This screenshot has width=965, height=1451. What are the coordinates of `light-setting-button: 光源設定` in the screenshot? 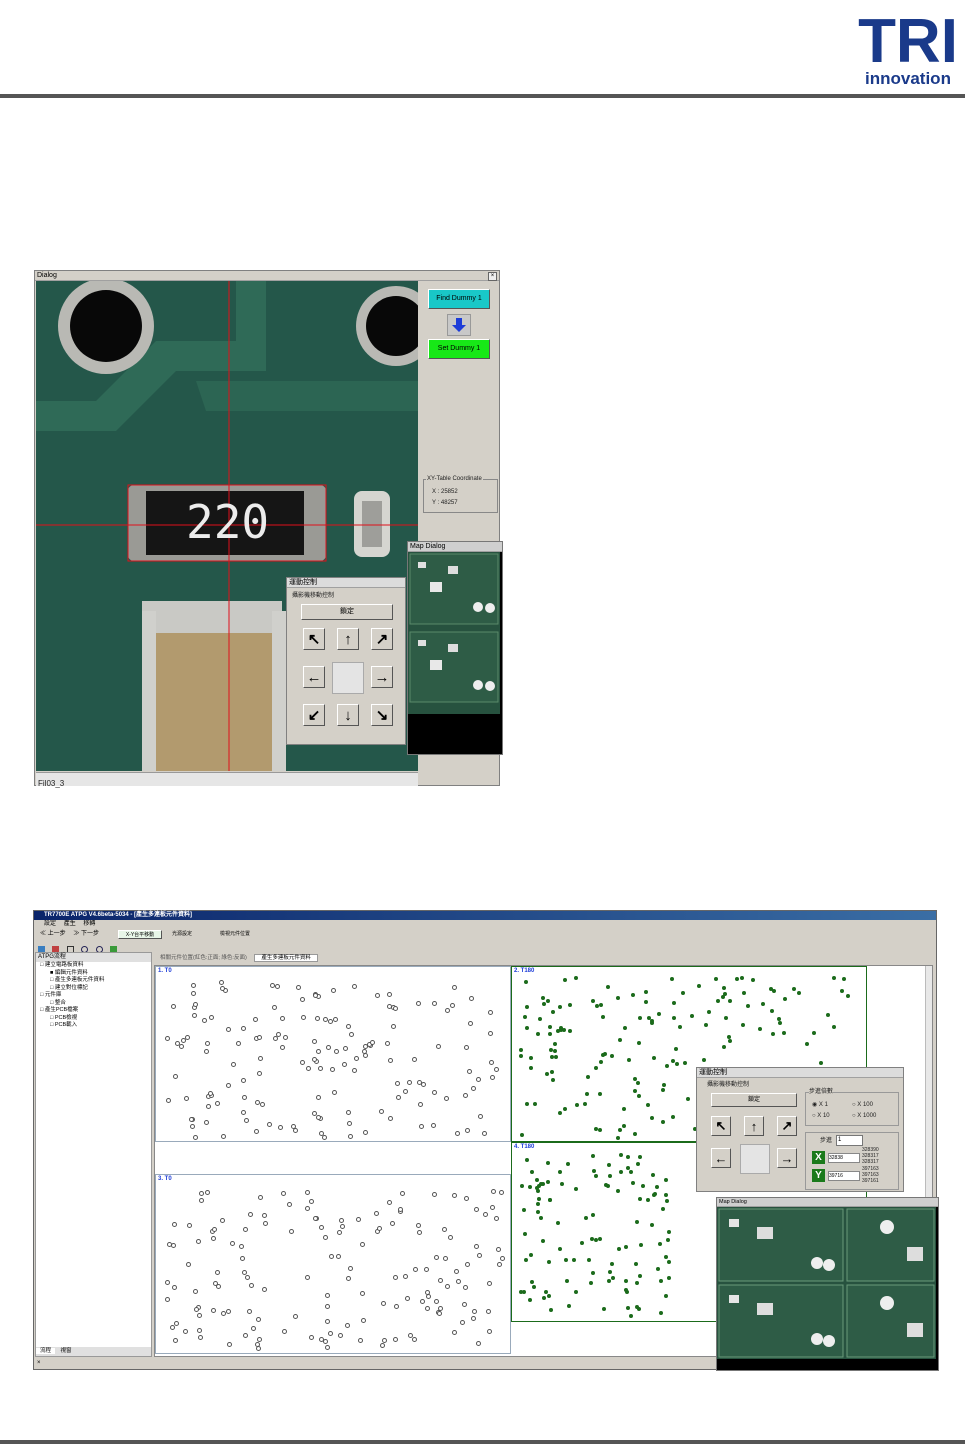 It's located at (182, 934).